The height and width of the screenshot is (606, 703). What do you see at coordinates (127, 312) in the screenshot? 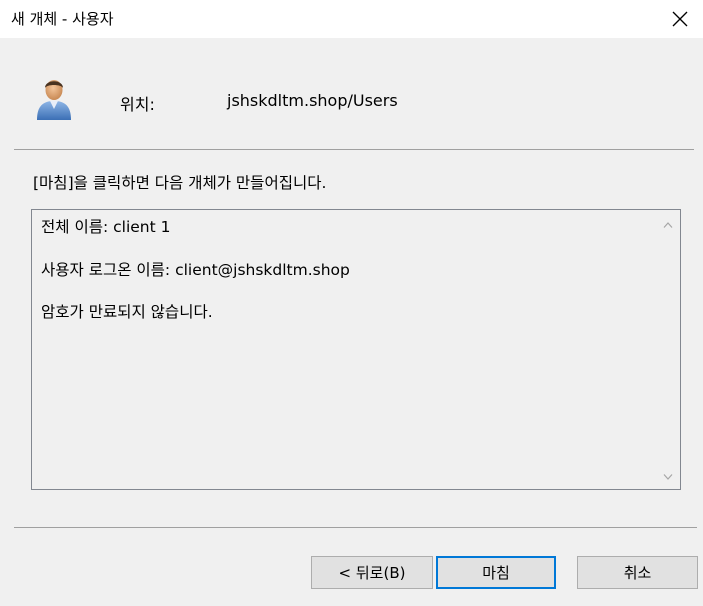
I see `summary-line-password: 암호가 만료되지 않습니다.` at bounding box center [127, 312].